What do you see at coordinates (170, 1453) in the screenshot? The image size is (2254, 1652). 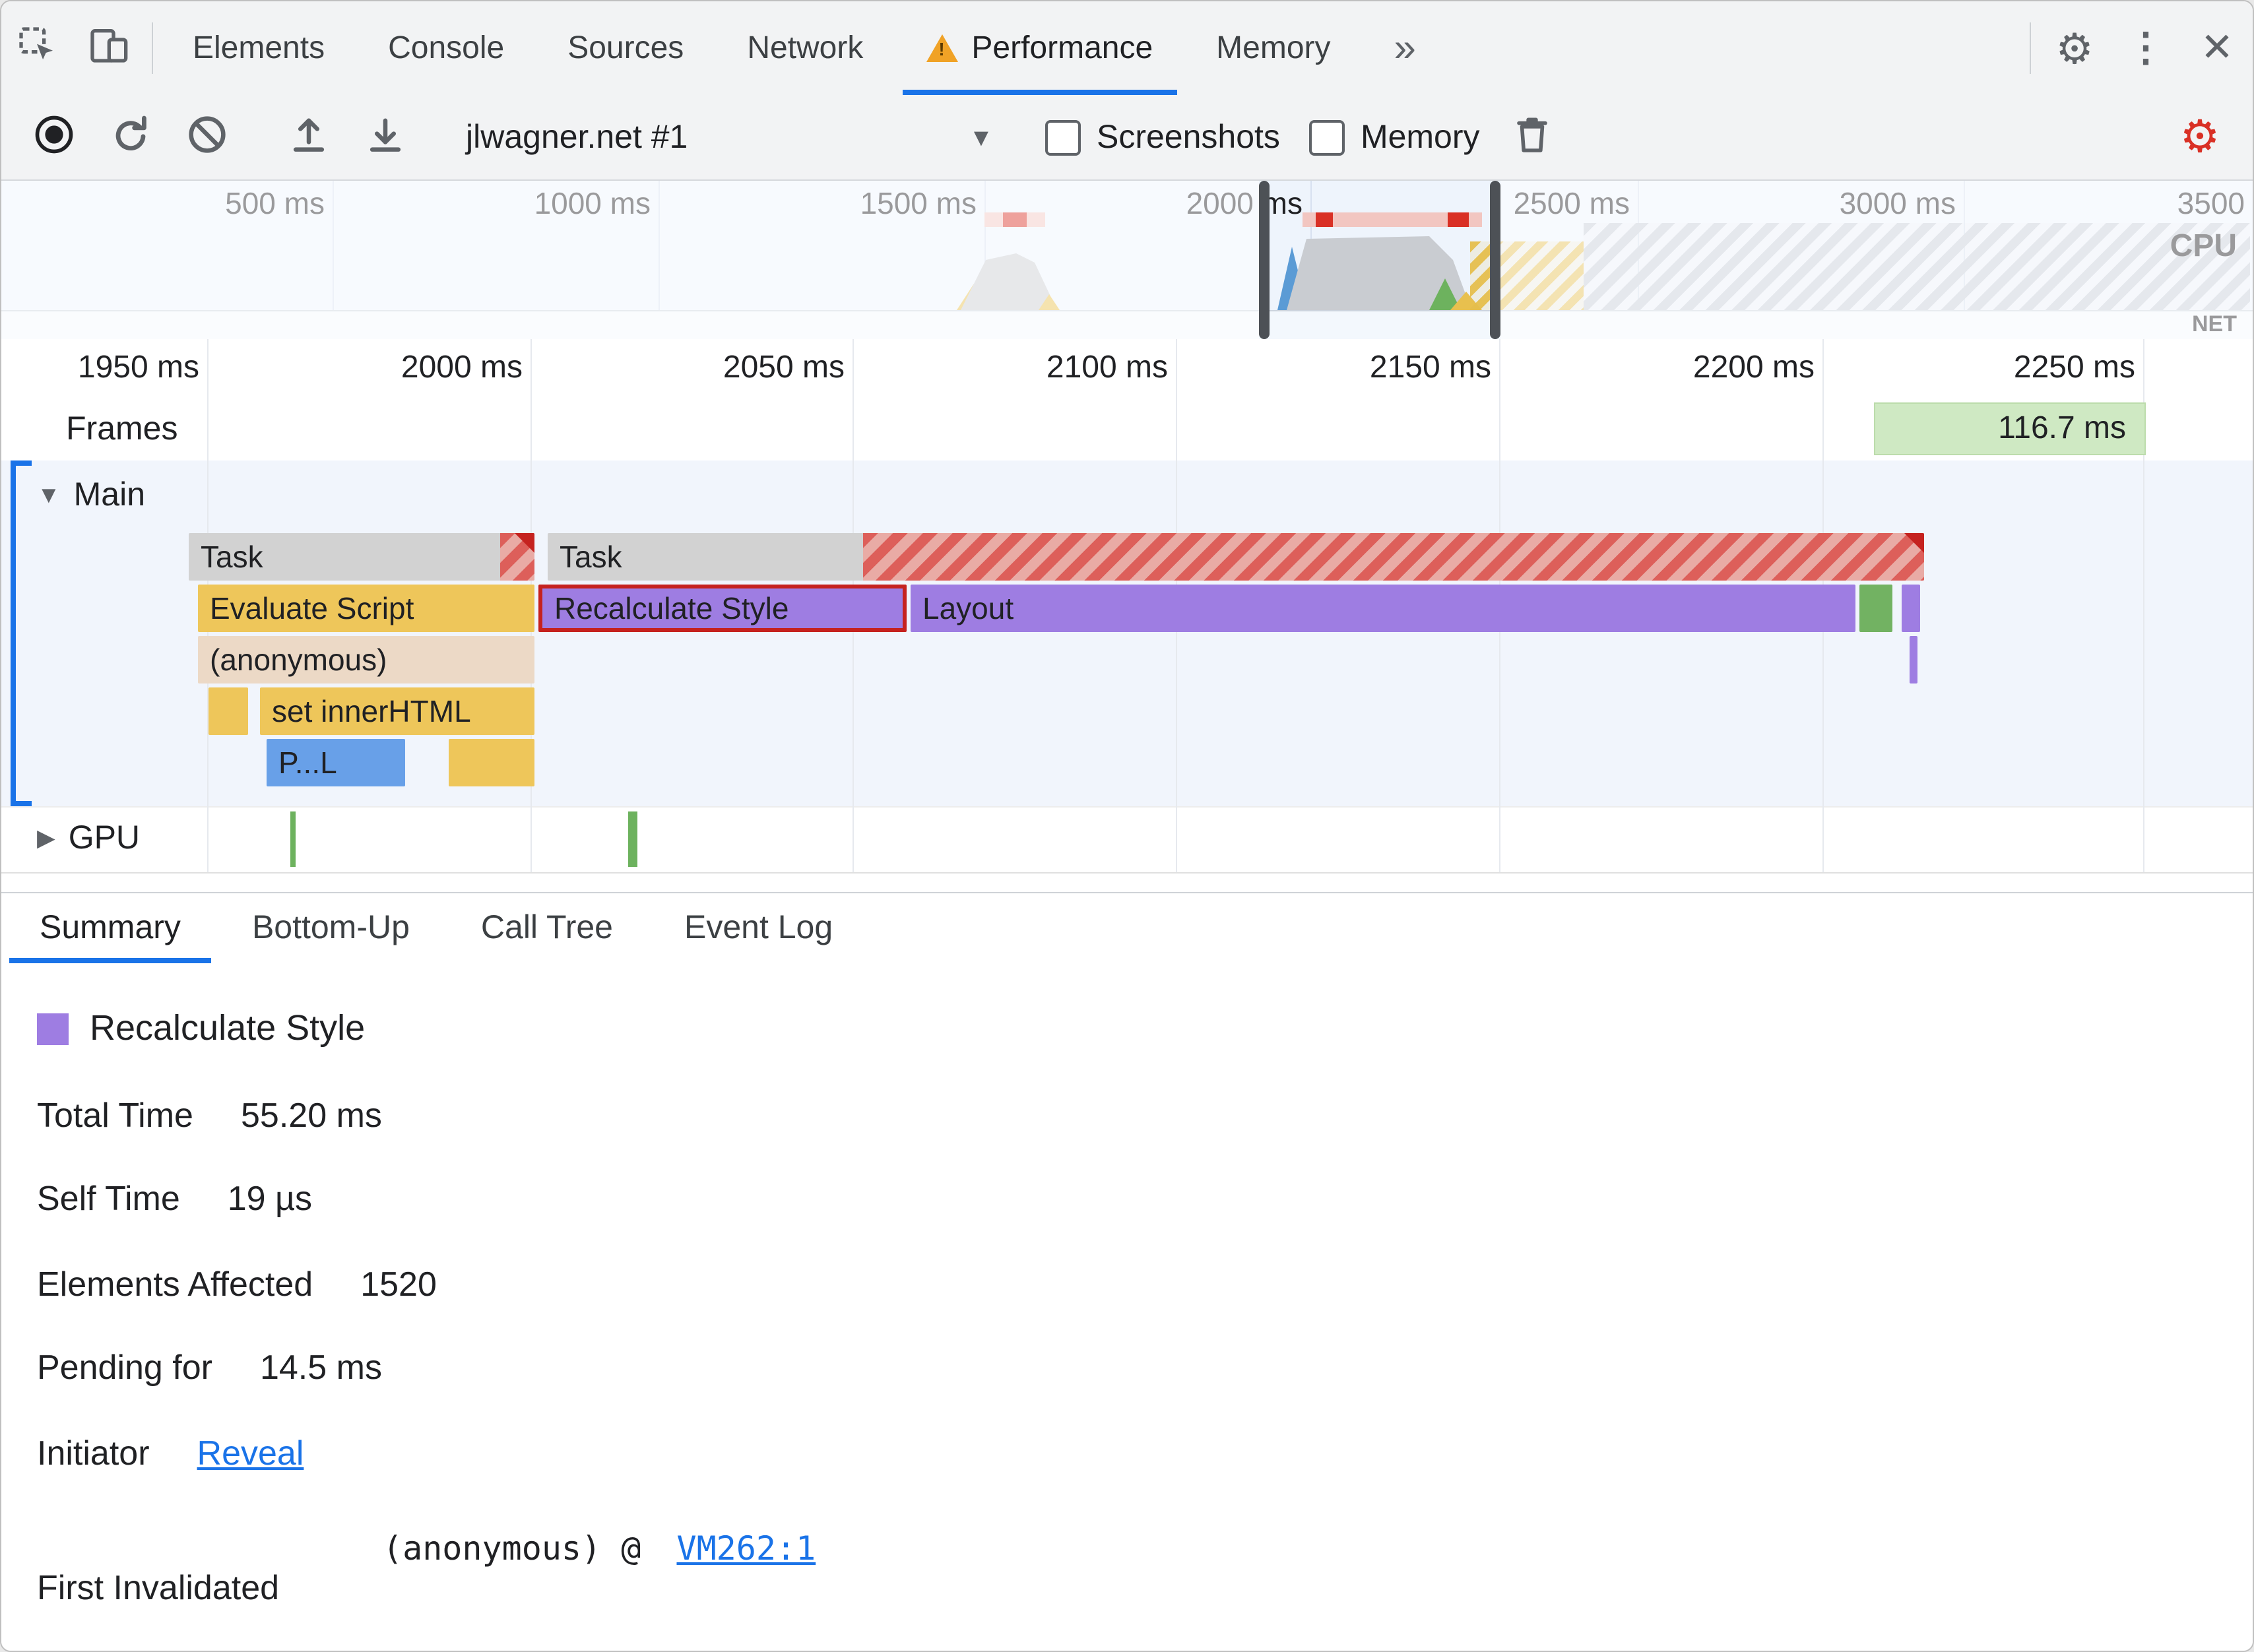 I see `initiator-row: Initiator Reveal` at bounding box center [170, 1453].